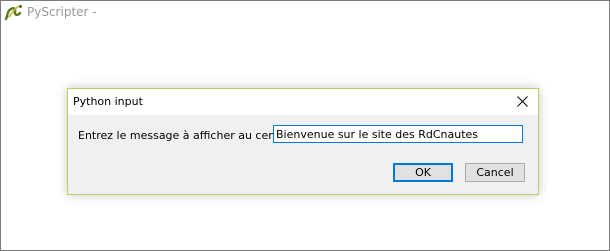 This screenshot has height=251, width=610. I want to click on cancel-button: Cancel, so click(495, 172).